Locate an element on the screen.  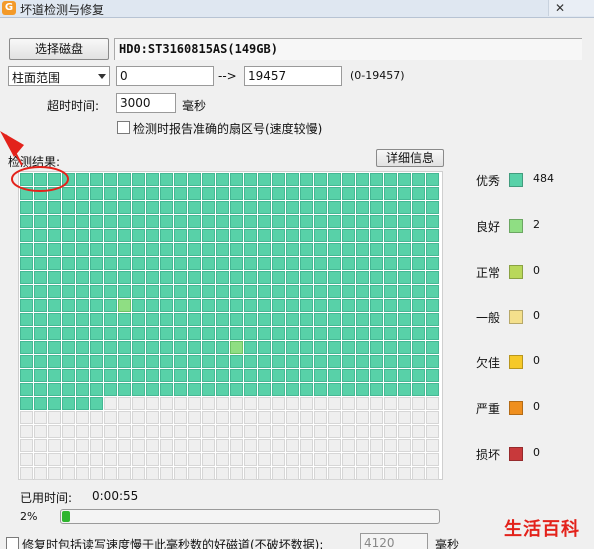
watermark-text: 生活百科 is located at coordinates (542, 529).